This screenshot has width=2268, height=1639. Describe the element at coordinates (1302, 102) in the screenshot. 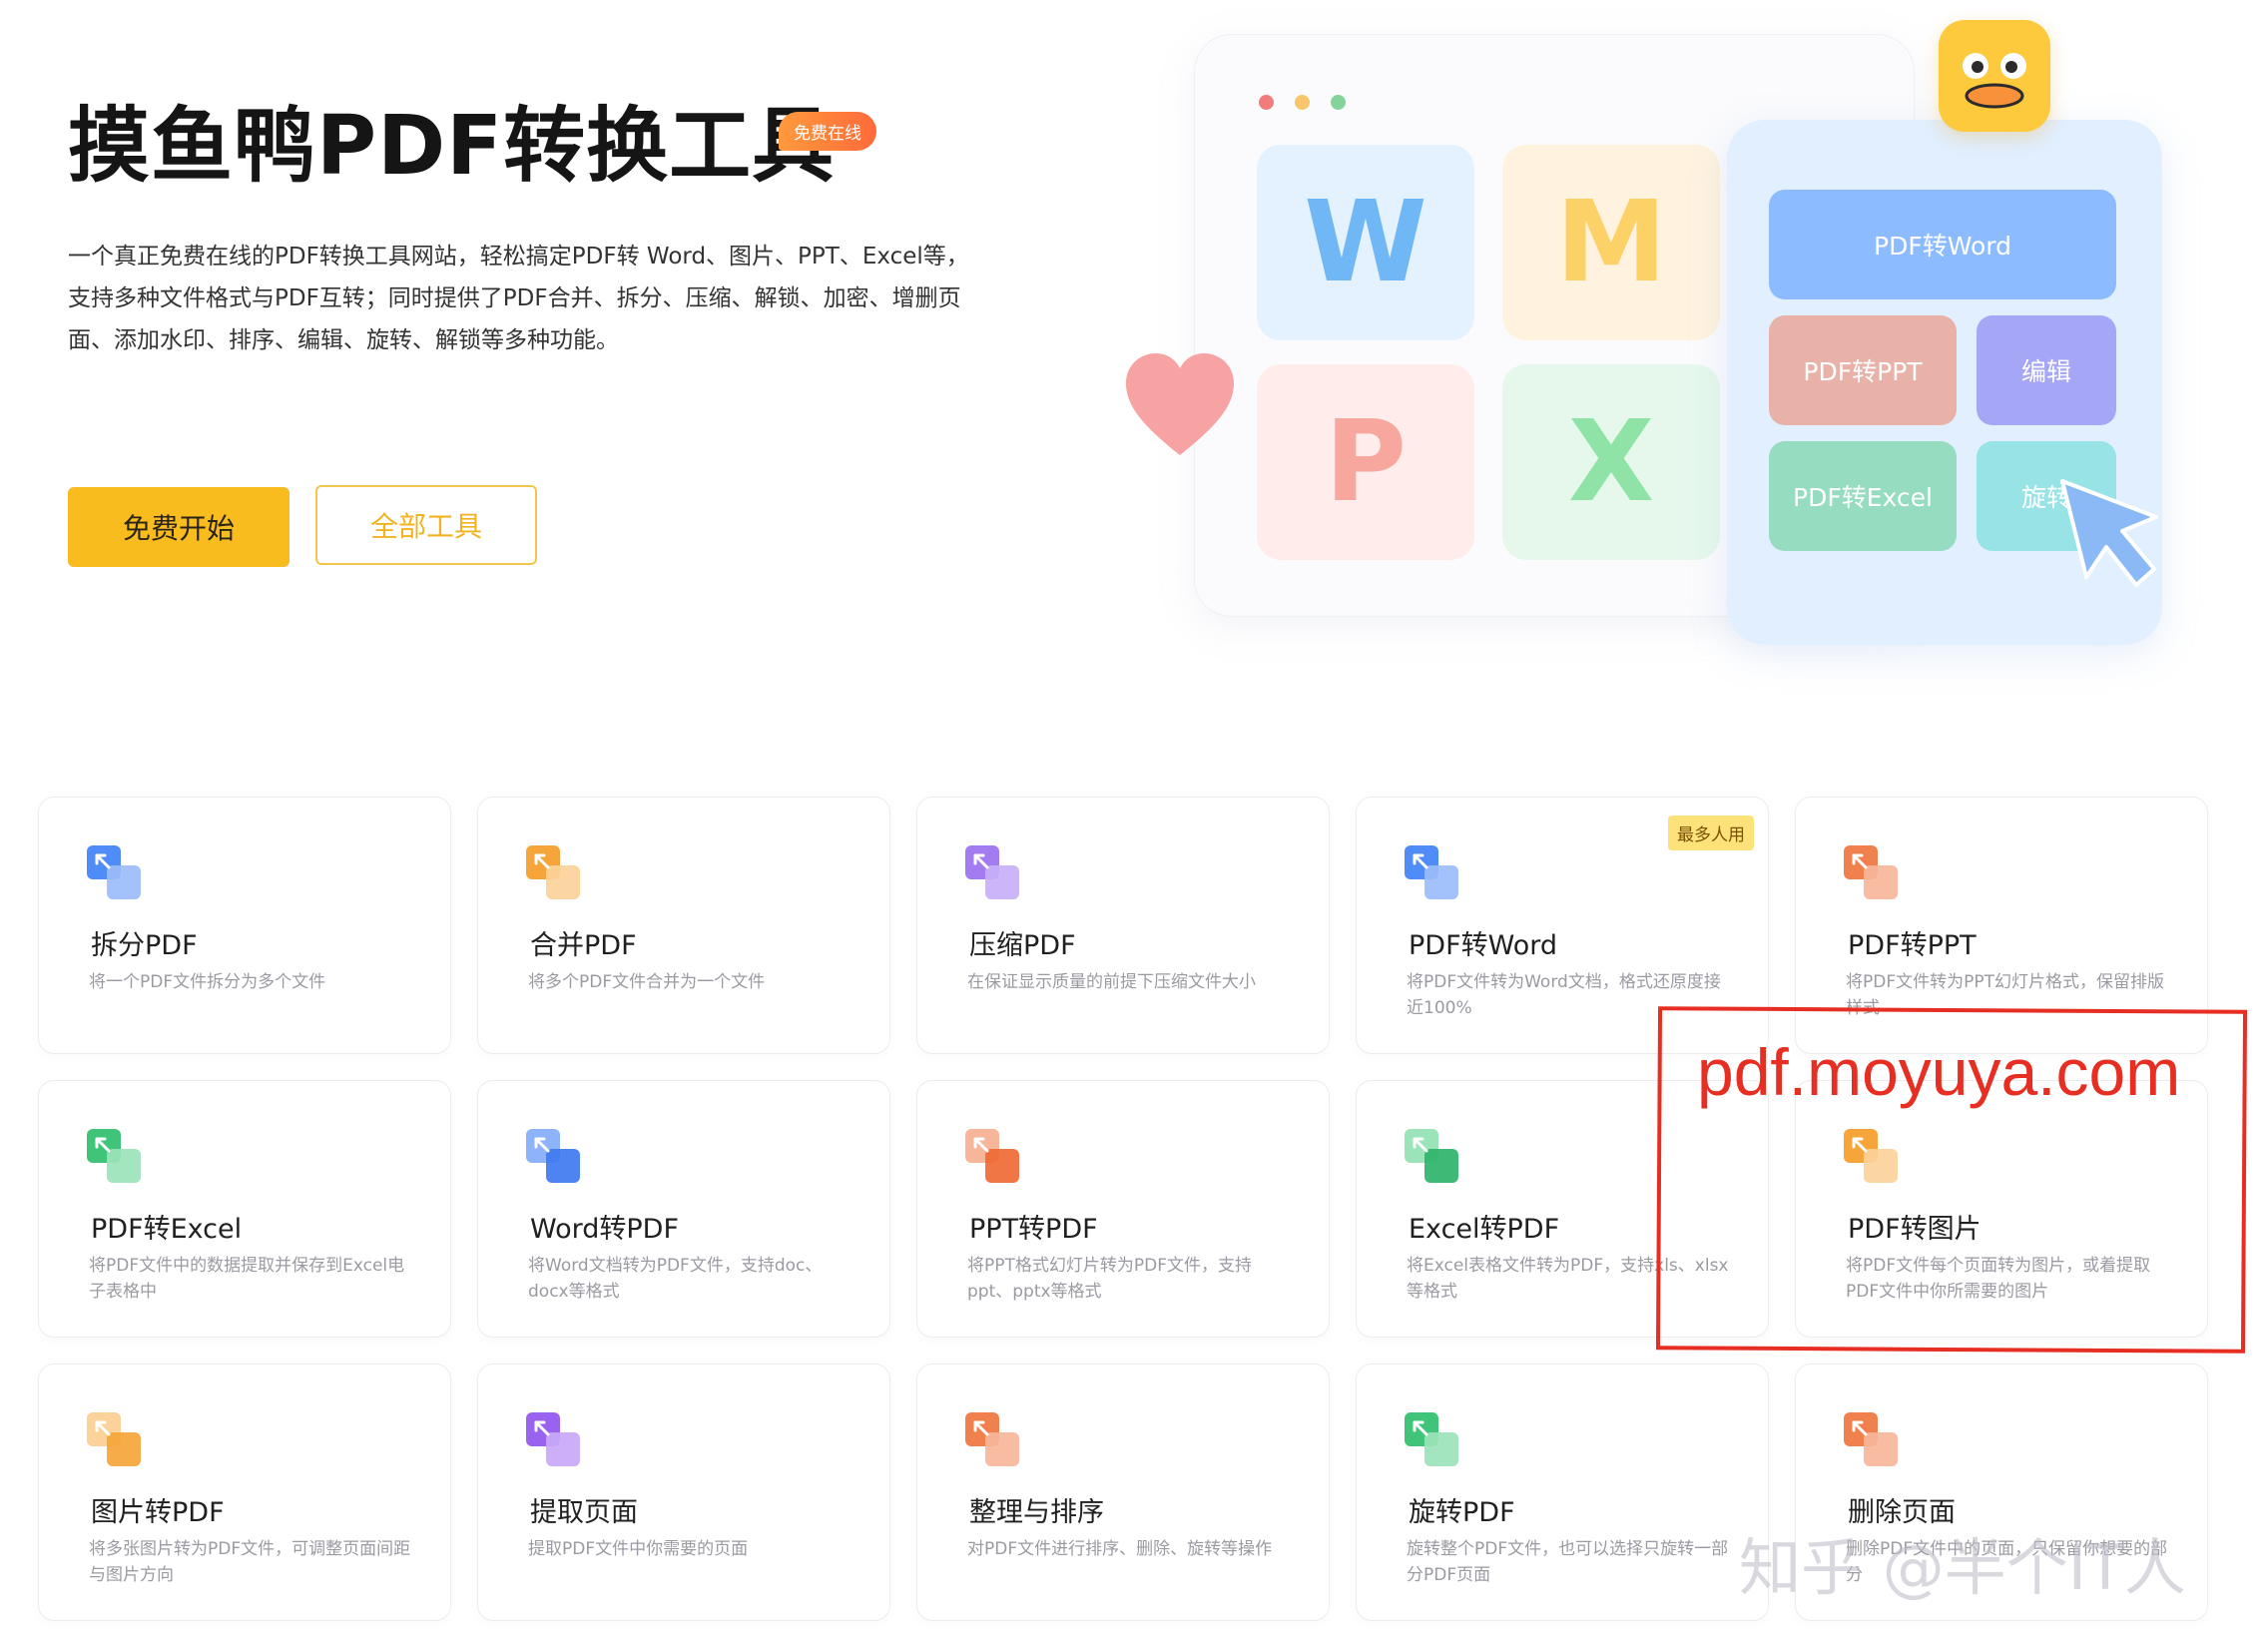

I see `window-dot-yellow` at that location.